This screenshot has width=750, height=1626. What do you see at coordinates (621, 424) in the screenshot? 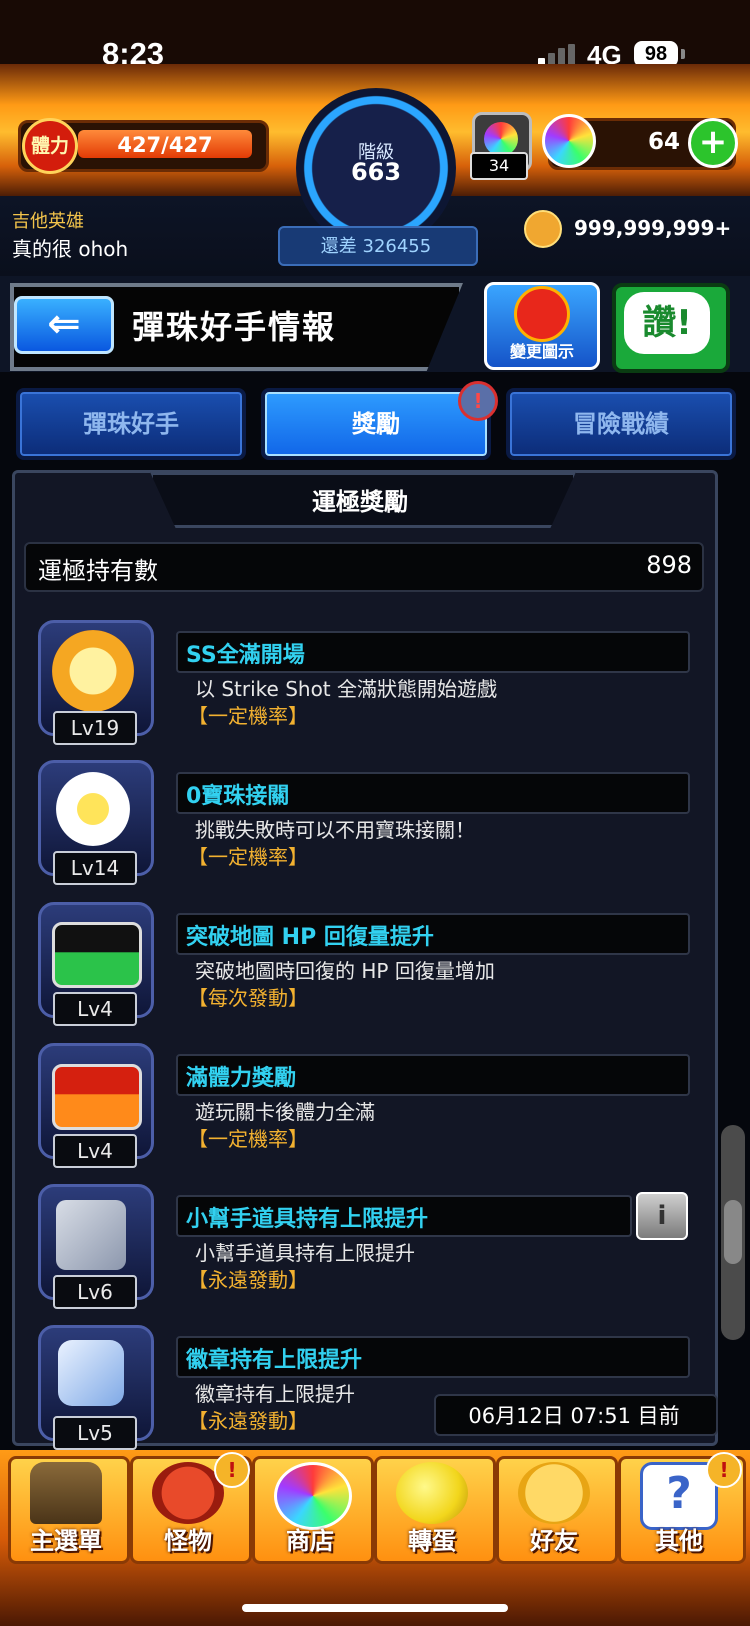
I see `tab-adventure-record: 冒險戰績` at bounding box center [621, 424].